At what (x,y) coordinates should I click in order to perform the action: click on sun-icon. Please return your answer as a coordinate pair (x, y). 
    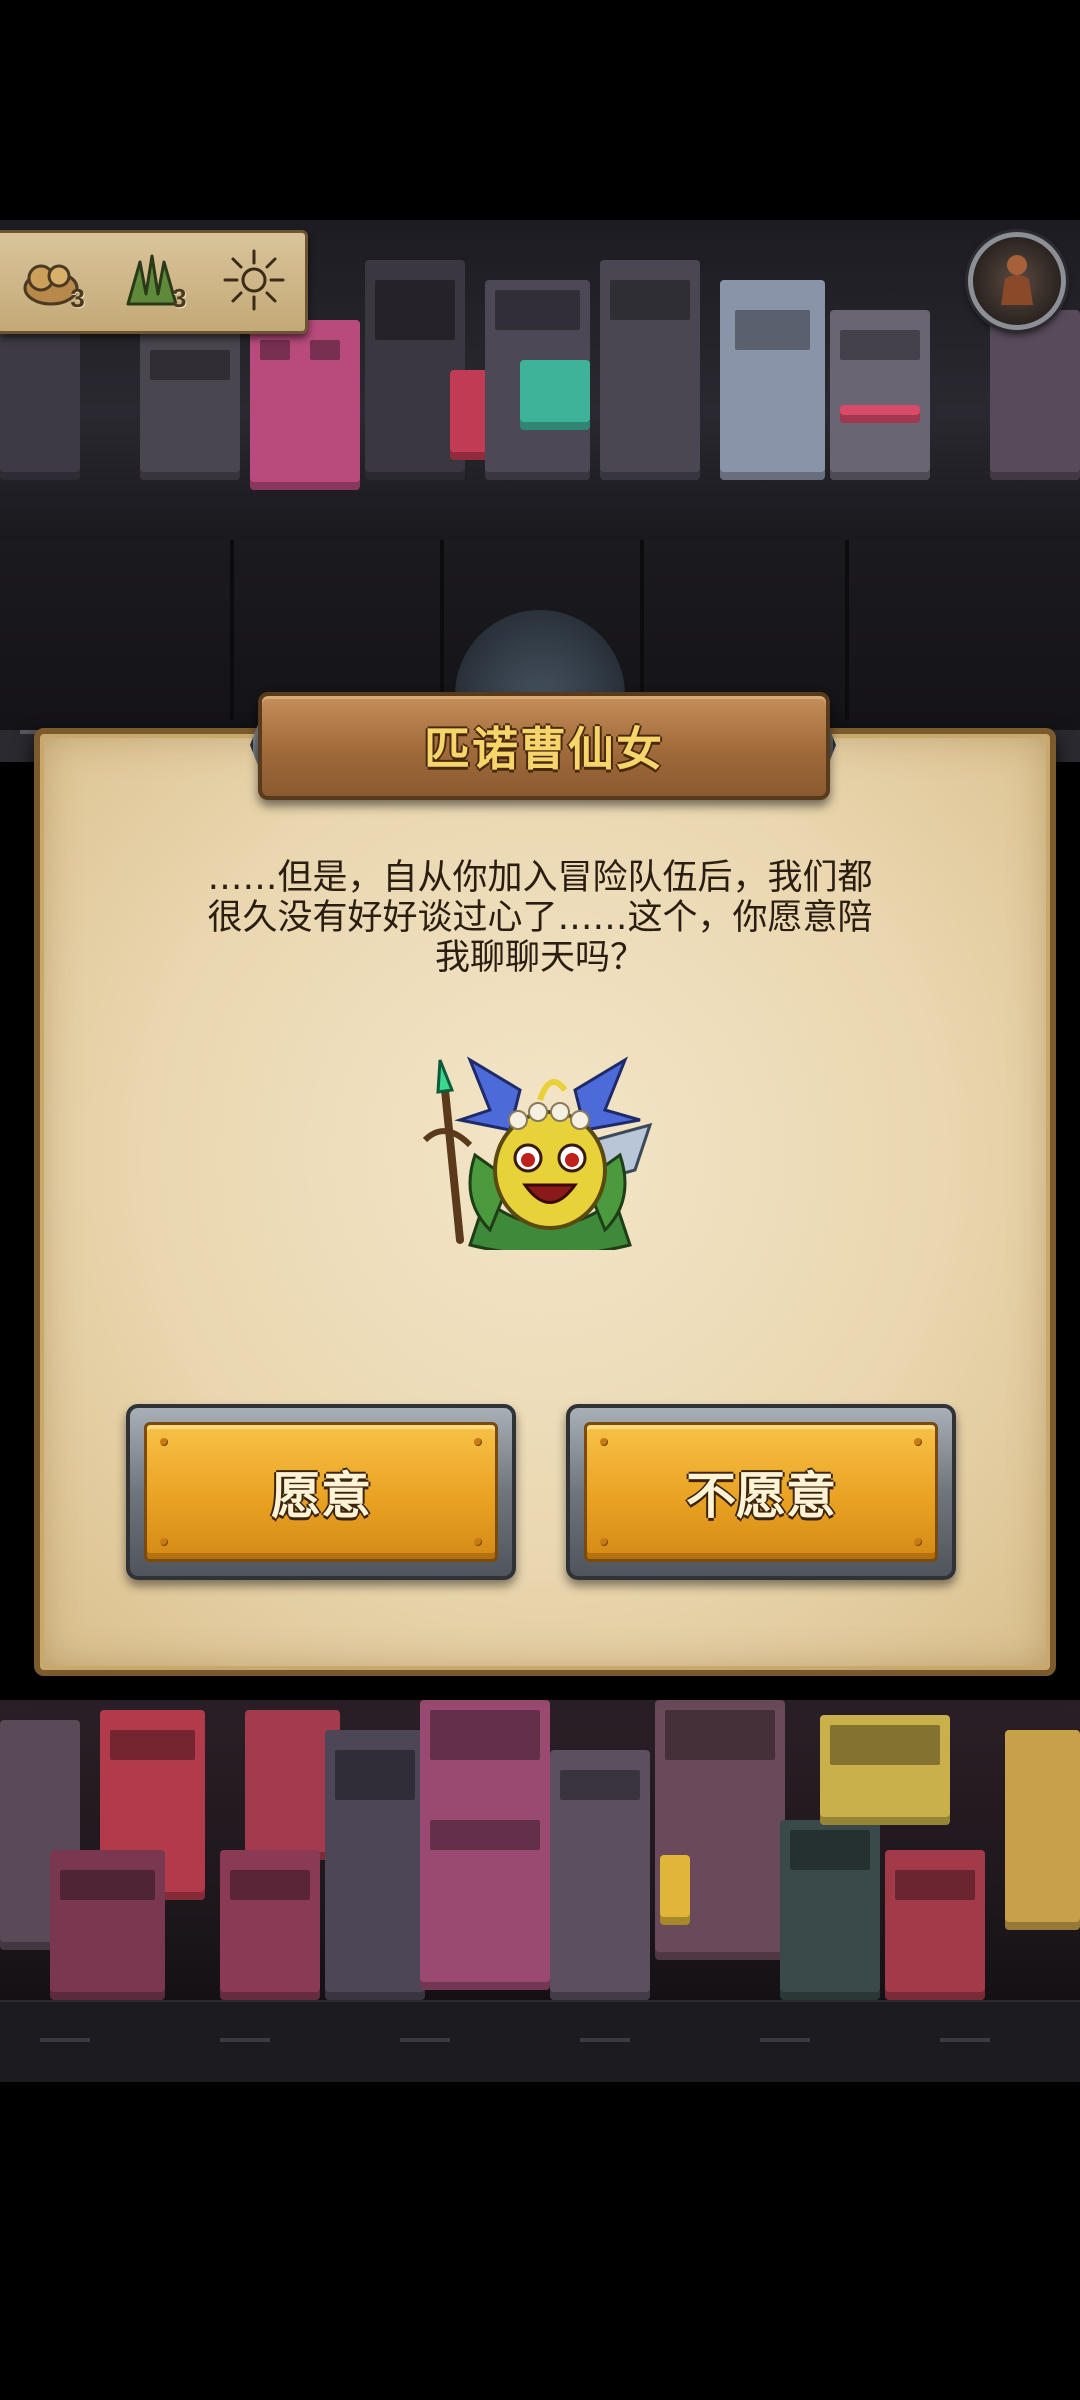
    Looking at the image, I should click on (254, 282).